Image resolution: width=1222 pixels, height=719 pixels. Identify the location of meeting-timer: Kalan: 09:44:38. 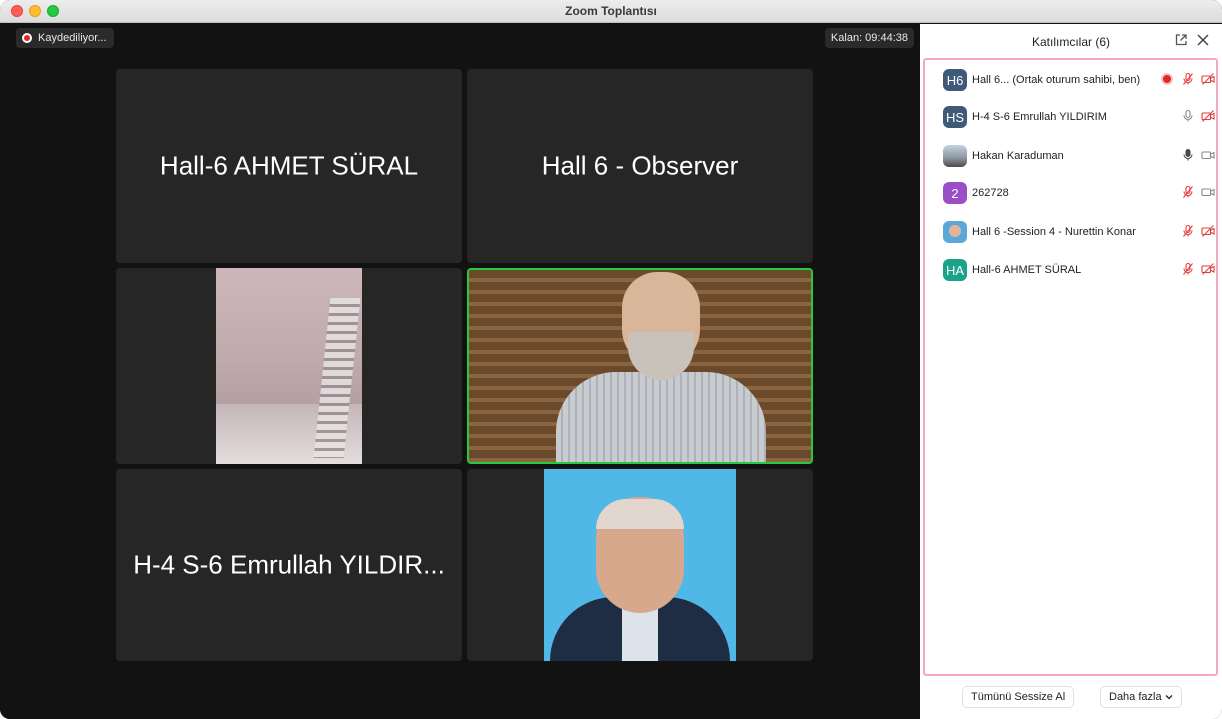
(869, 38).